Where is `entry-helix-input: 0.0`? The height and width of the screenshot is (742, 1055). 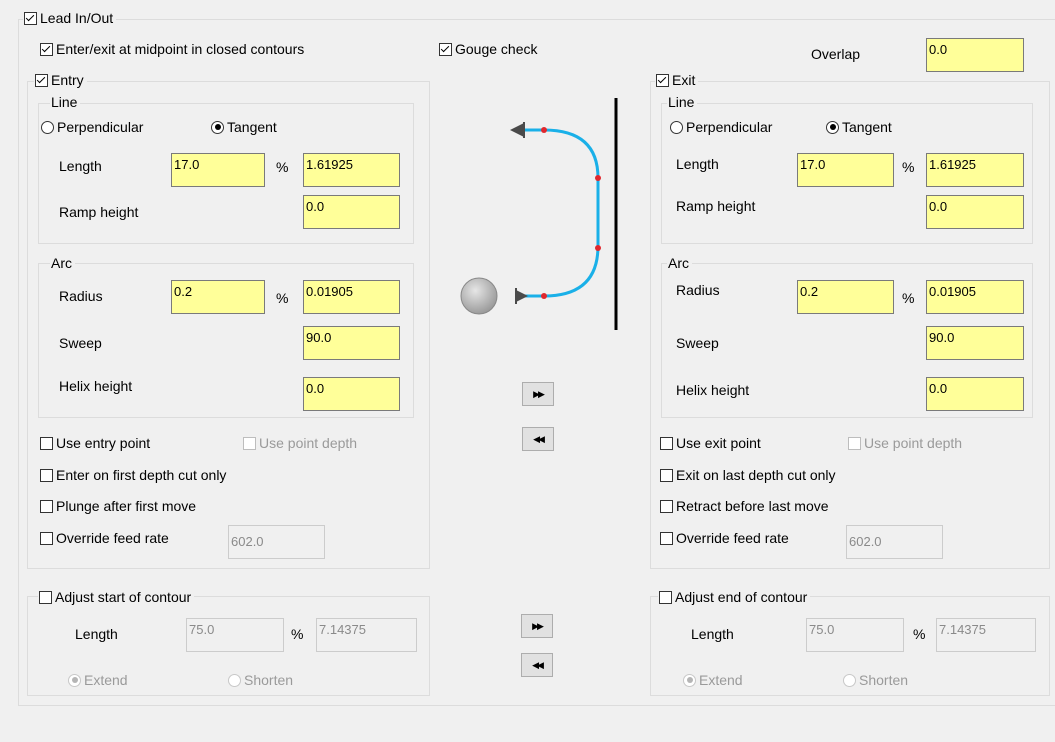
entry-helix-input: 0.0 is located at coordinates (351, 394).